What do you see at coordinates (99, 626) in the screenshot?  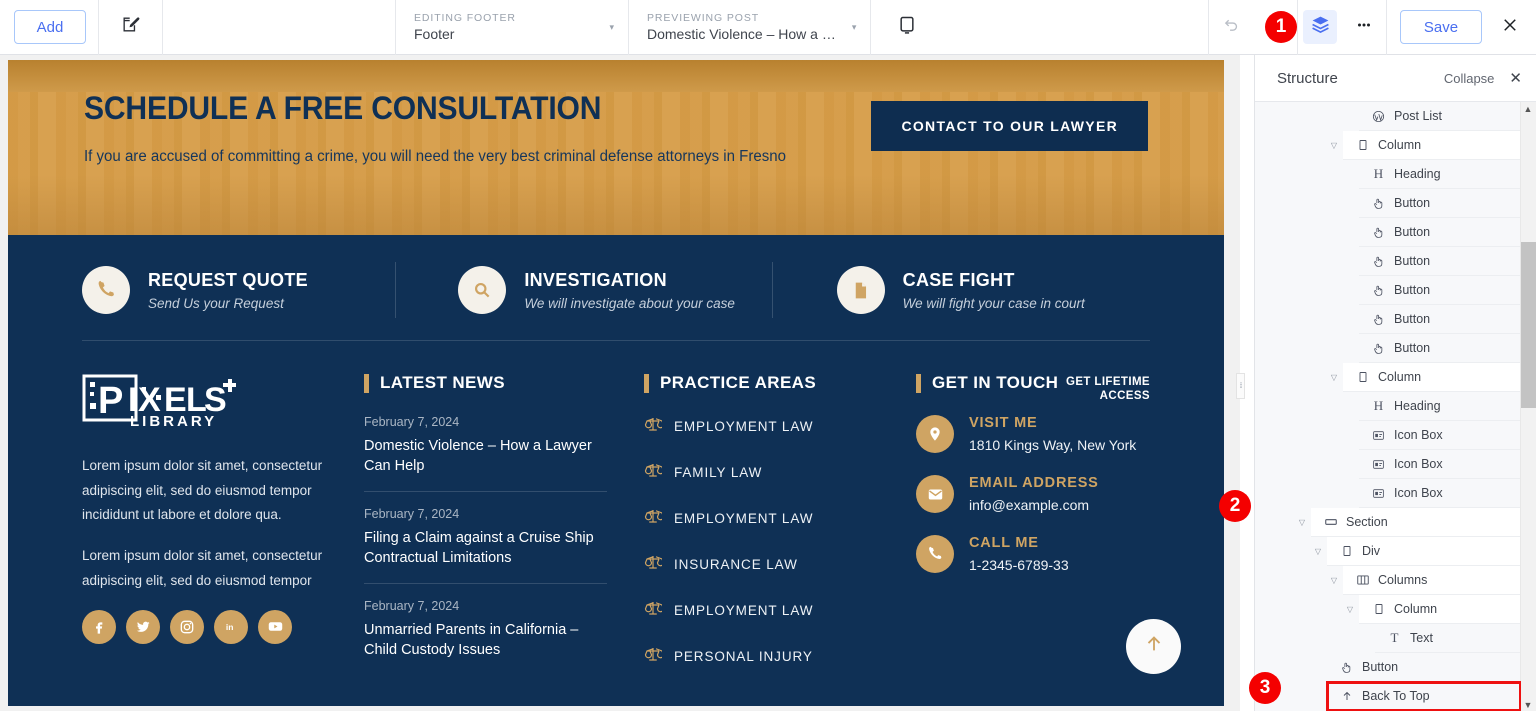 I see `facebook-icon` at bounding box center [99, 626].